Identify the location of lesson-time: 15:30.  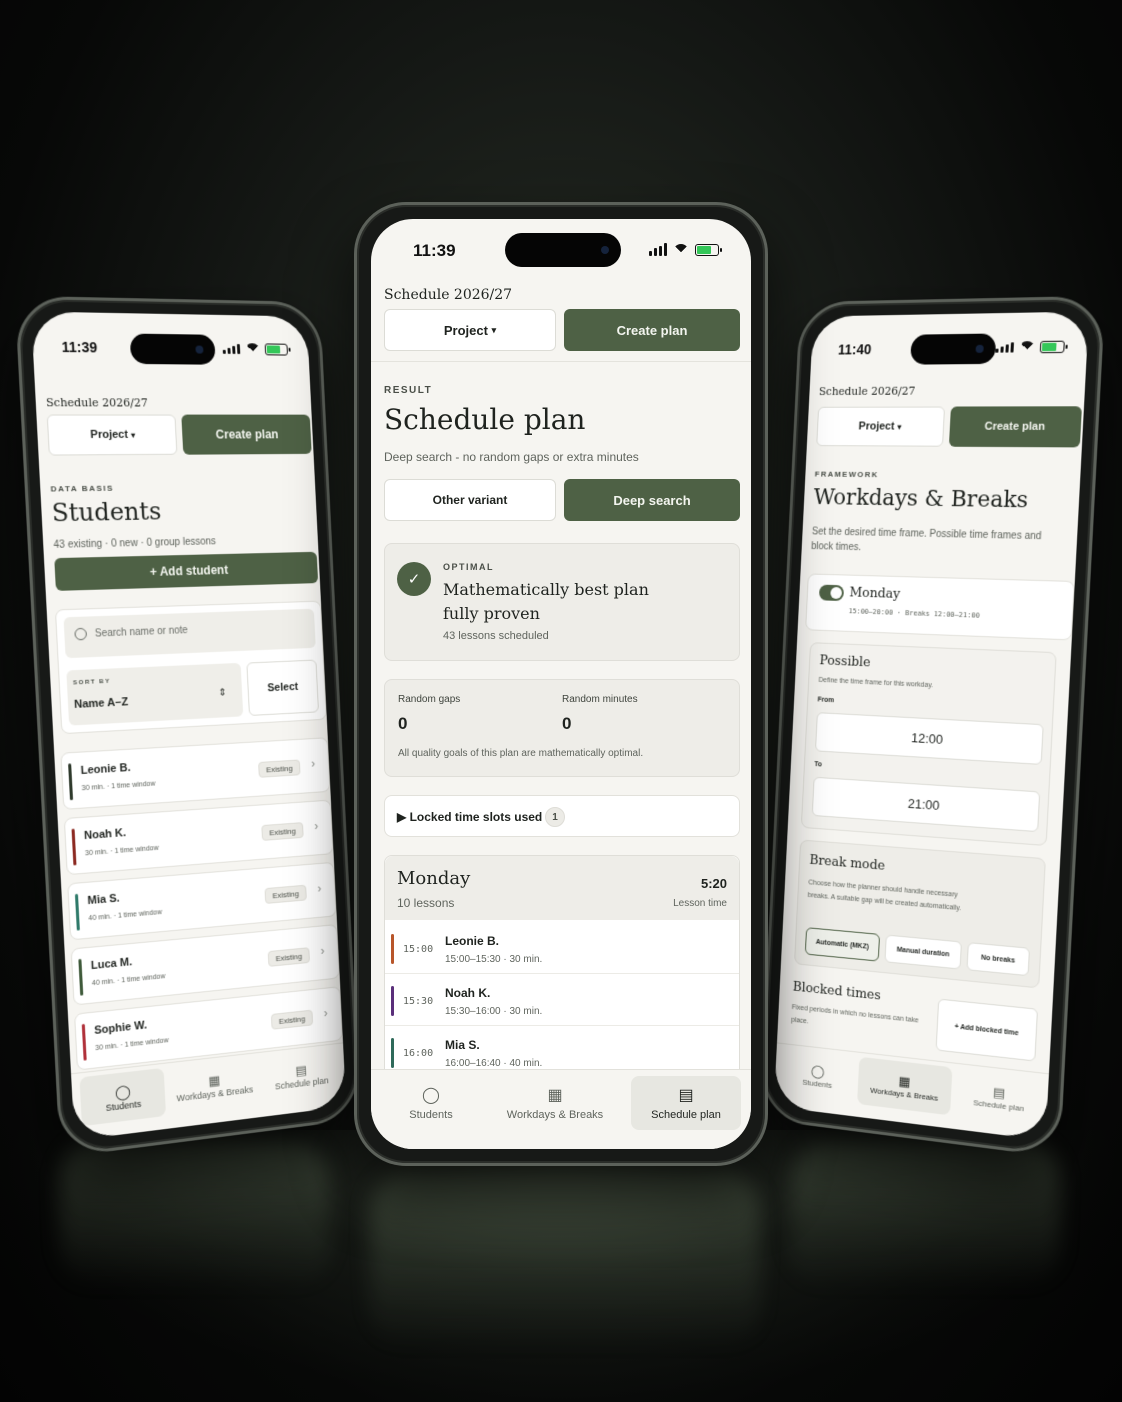
(418, 1001).